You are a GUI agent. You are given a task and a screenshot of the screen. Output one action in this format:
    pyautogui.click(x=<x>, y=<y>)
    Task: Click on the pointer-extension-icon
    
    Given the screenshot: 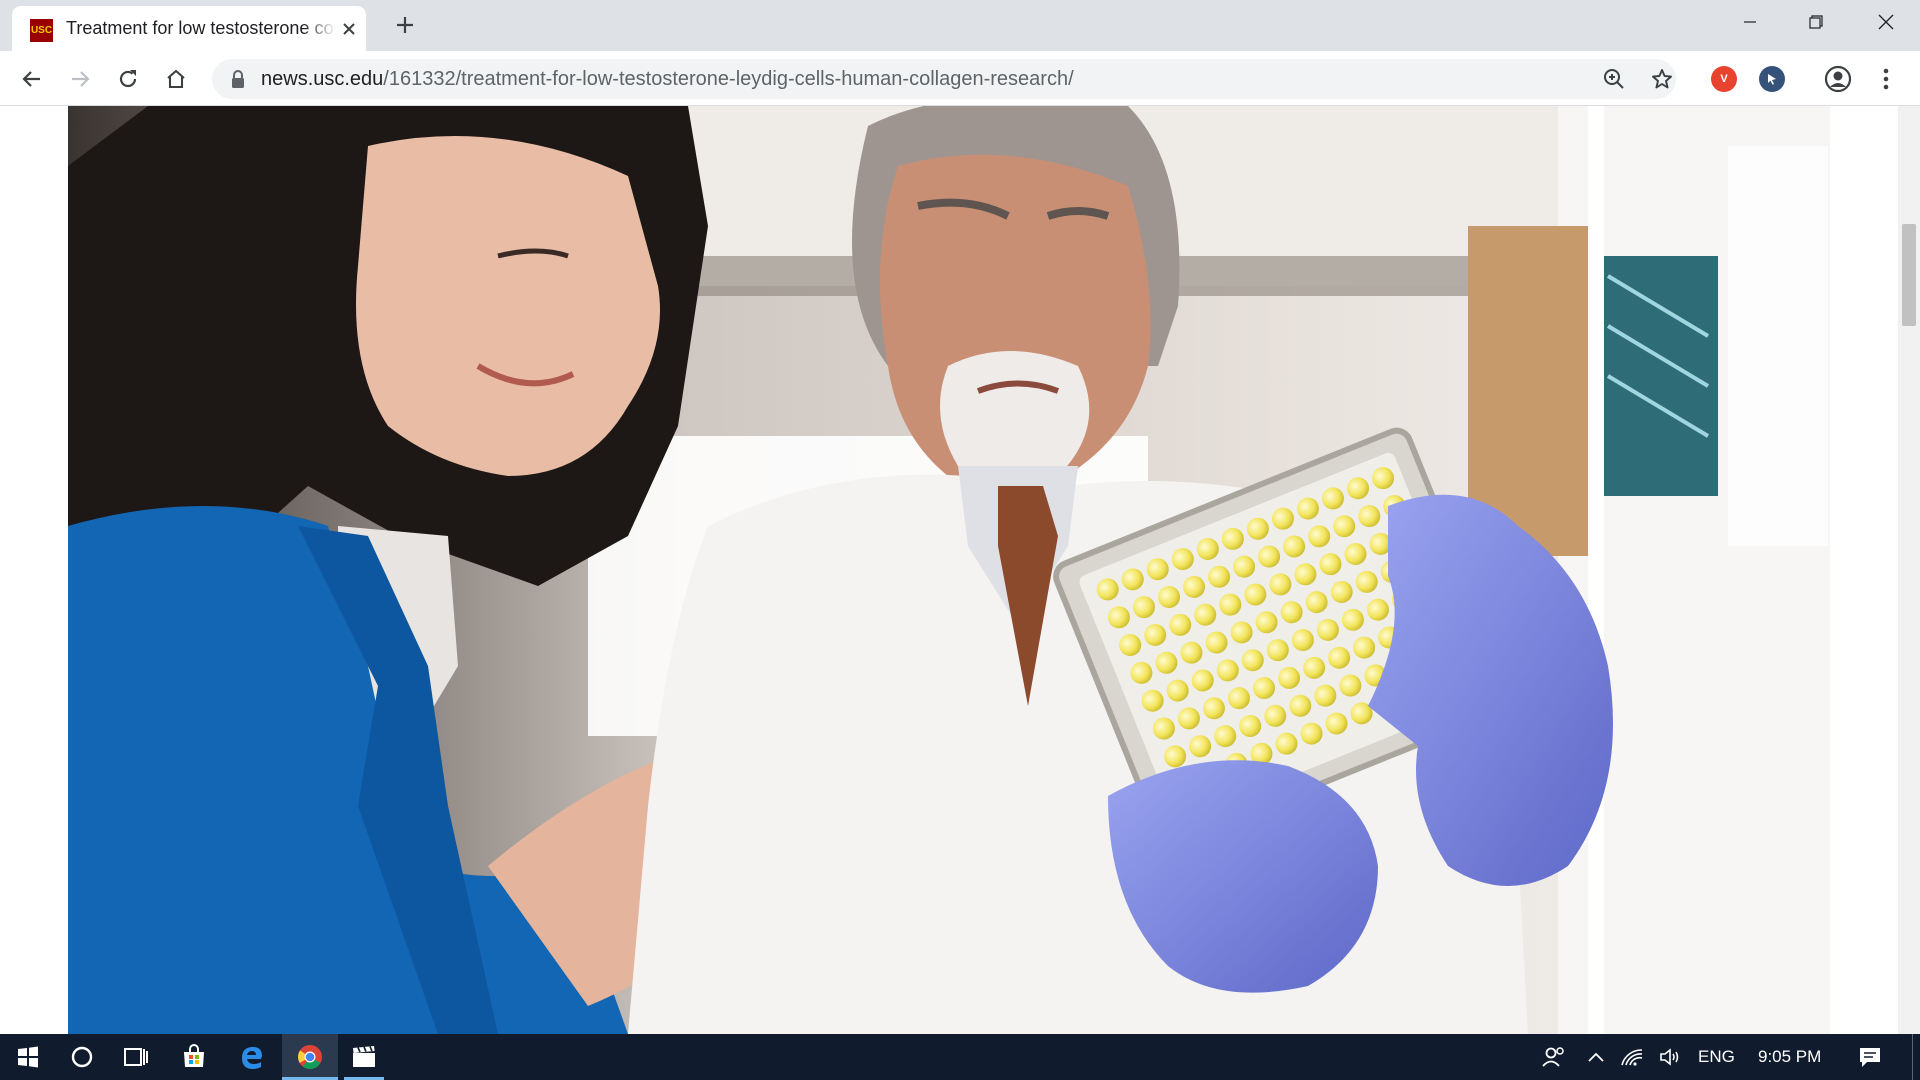 What is the action you would take?
    pyautogui.click(x=1772, y=79)
    